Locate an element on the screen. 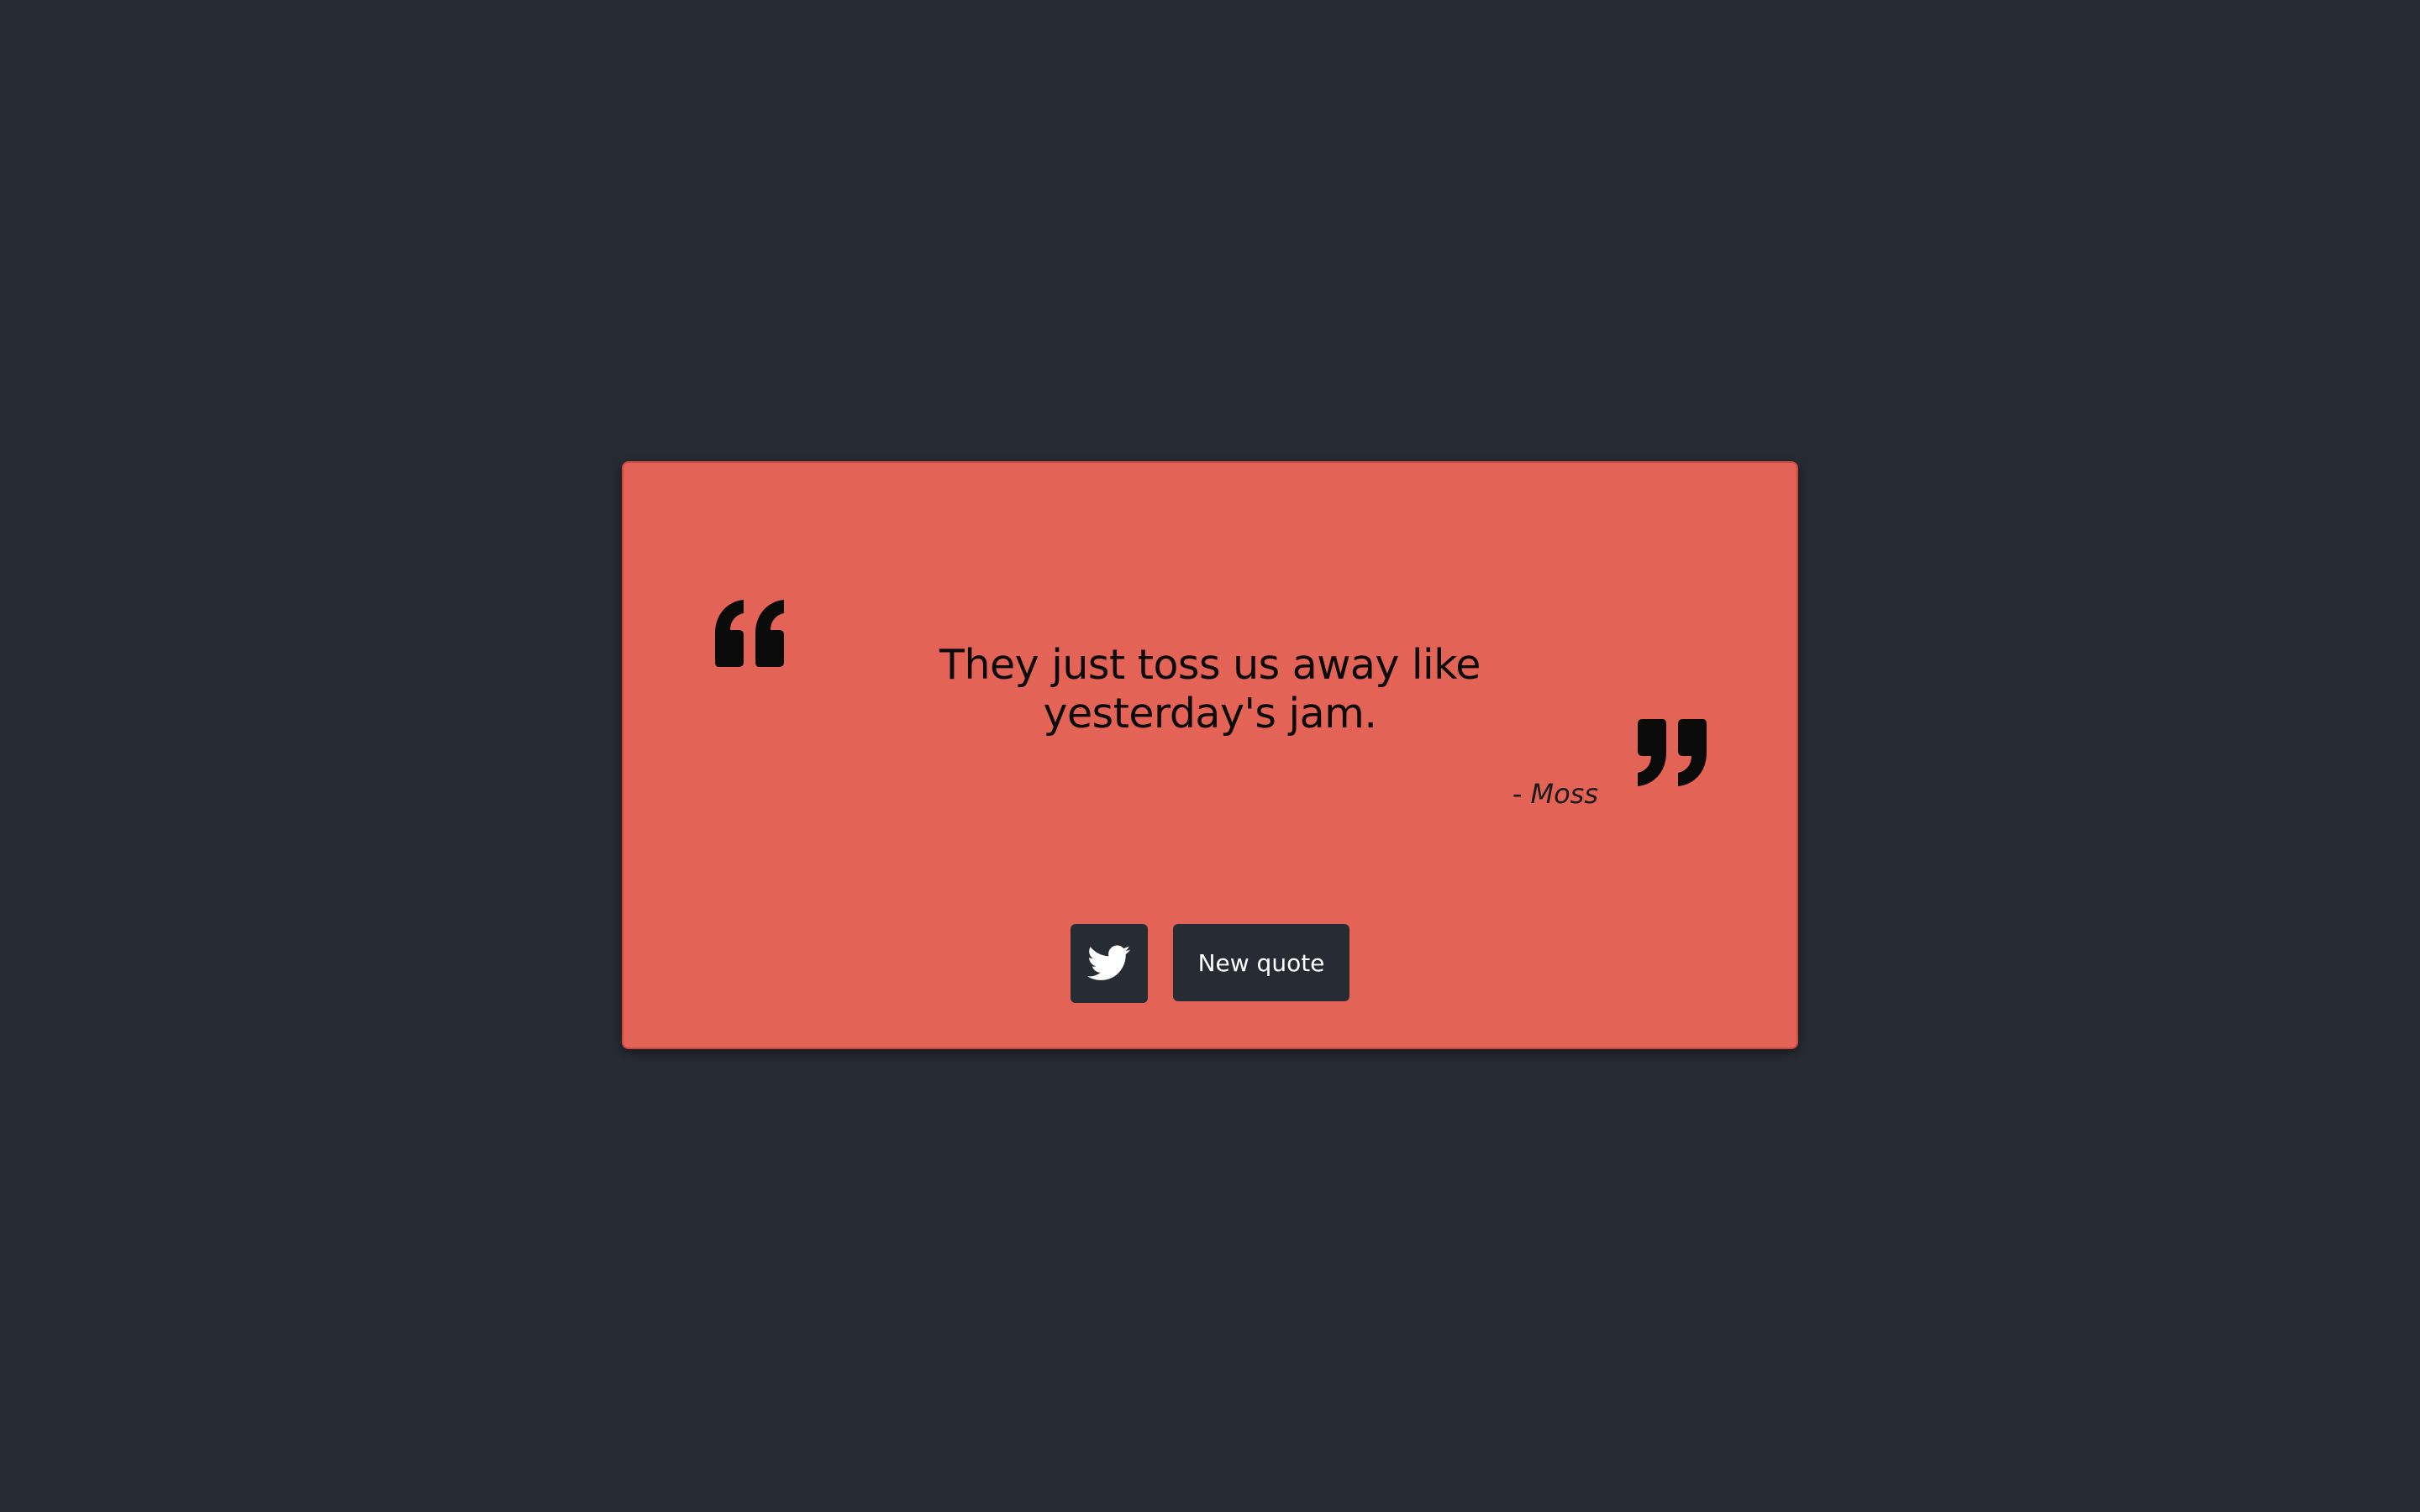 The height and width of the screenshot is (1512, 2420). twitter-icon is located at coordinates (1109, 962).